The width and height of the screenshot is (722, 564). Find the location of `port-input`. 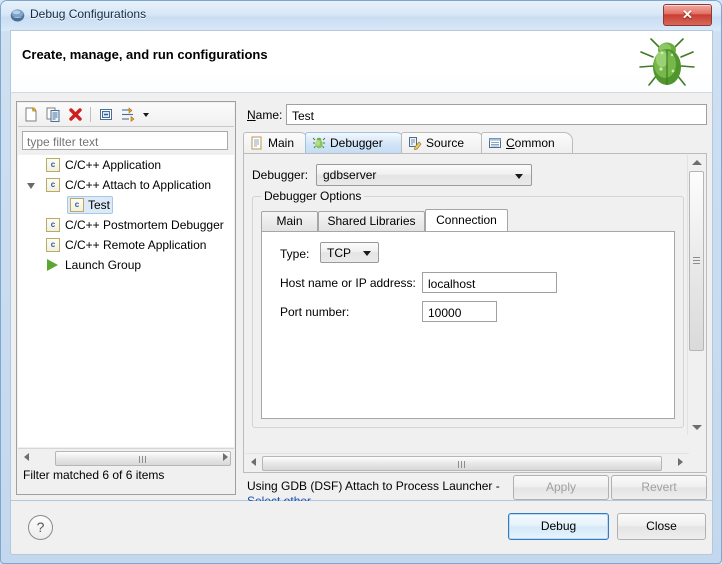

port-input is located at coordinates (459, 311).